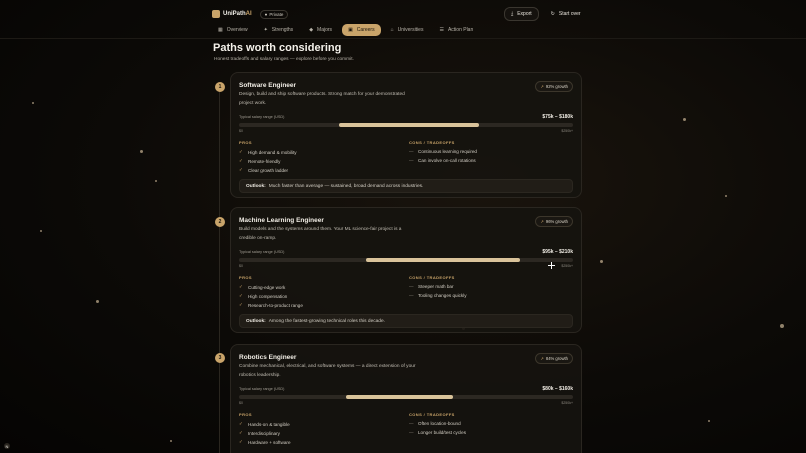 The image size is (806, 453). I want to click on con-text: Continuous learning required, so click(447, 151).